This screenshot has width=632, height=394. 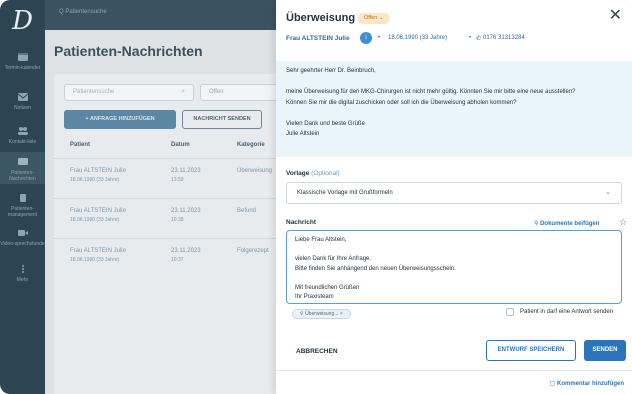 What do you see at coordinates (454, 193) in the screenshot?
I see `template-select: Klassische Vorlage mit Grußformeln ⌄` at bounding box center [454, 193].